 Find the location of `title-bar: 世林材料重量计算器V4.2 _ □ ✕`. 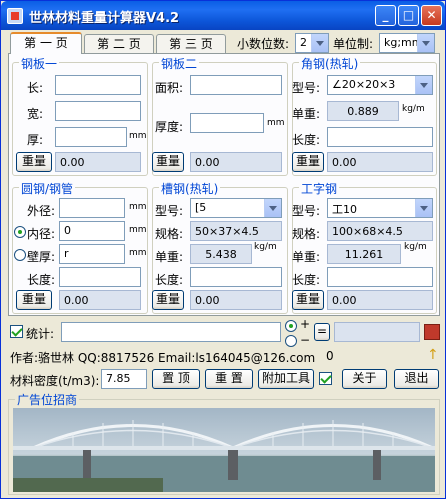

title-bar: 世林材料重量计算器V4.2 _ □ ✕ is located at coordinates (223, 15).